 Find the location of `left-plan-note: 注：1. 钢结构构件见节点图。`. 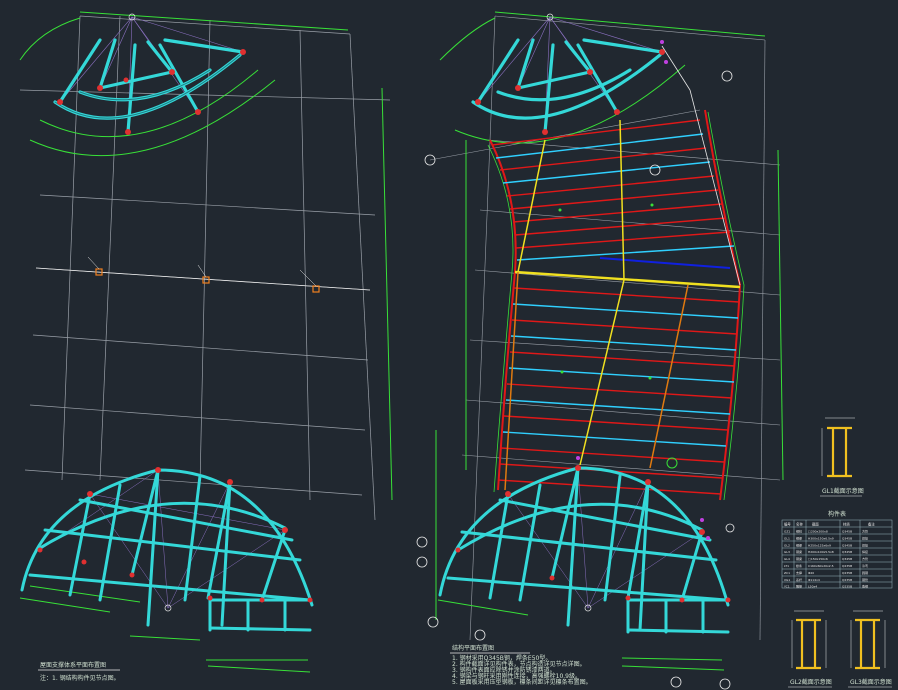

left-plan-note: 注：1. 钢结构构件见节点图。 is located at coordinates (80, 678).